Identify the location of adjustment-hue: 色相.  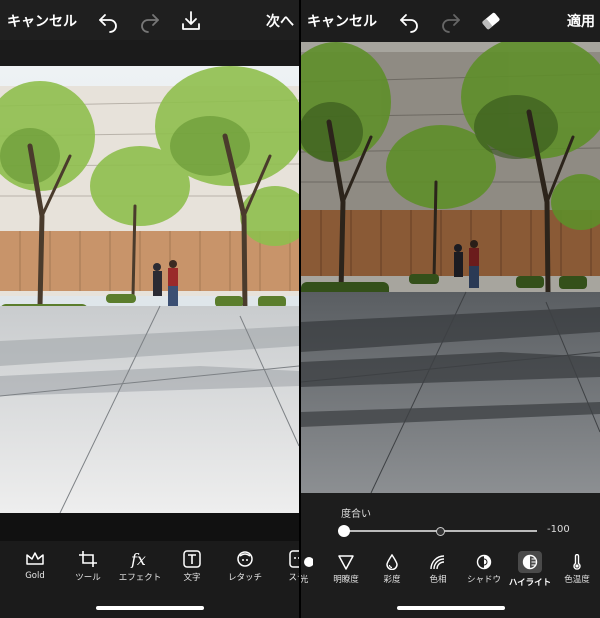
(438, 569).